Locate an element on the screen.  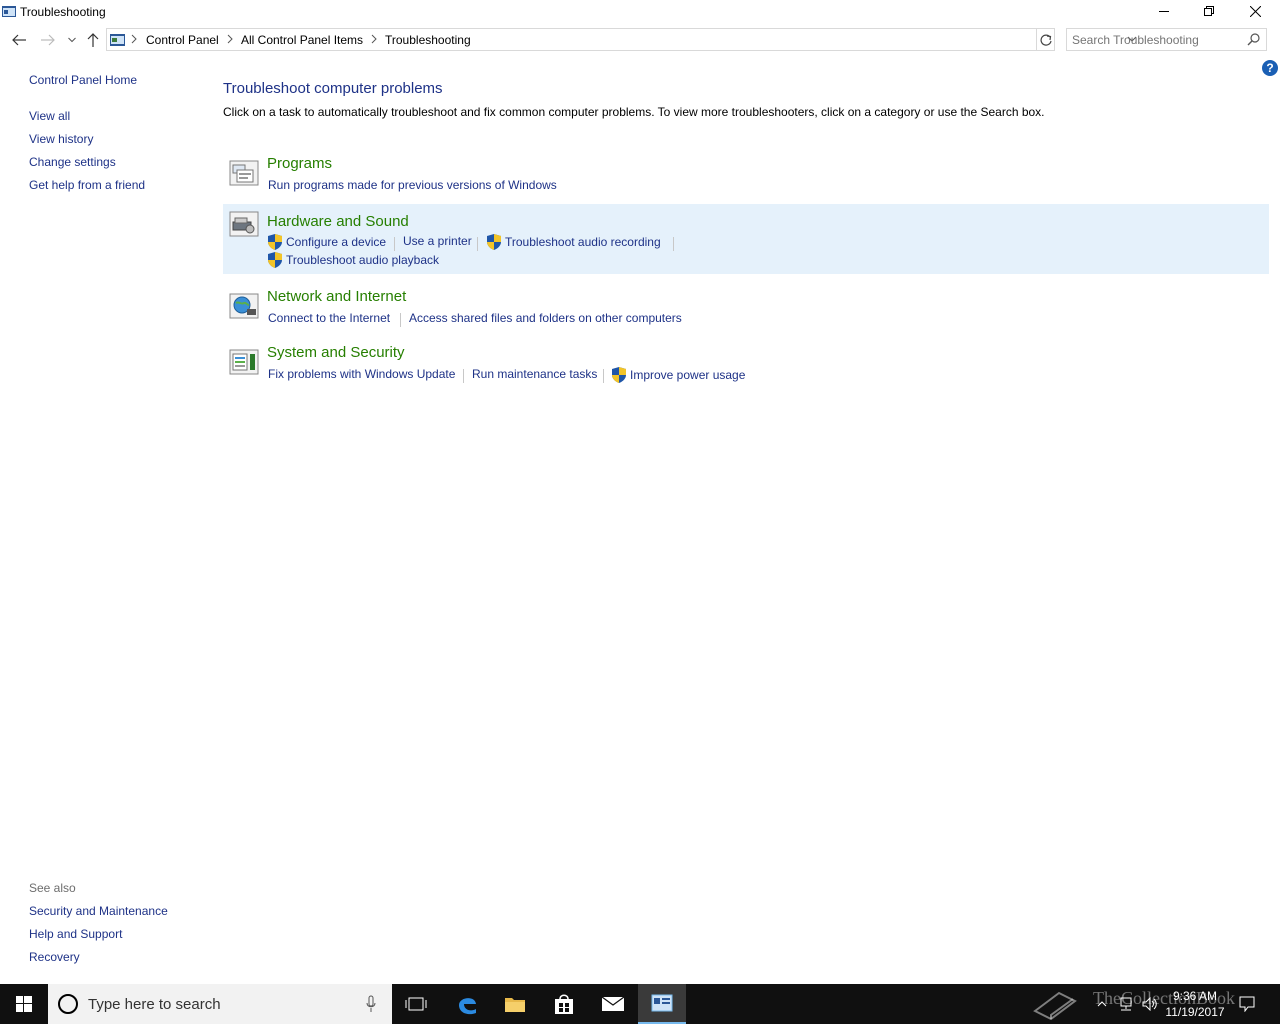
control-panel-home-link: Control Panel Home is located at coordinates (83, 80).